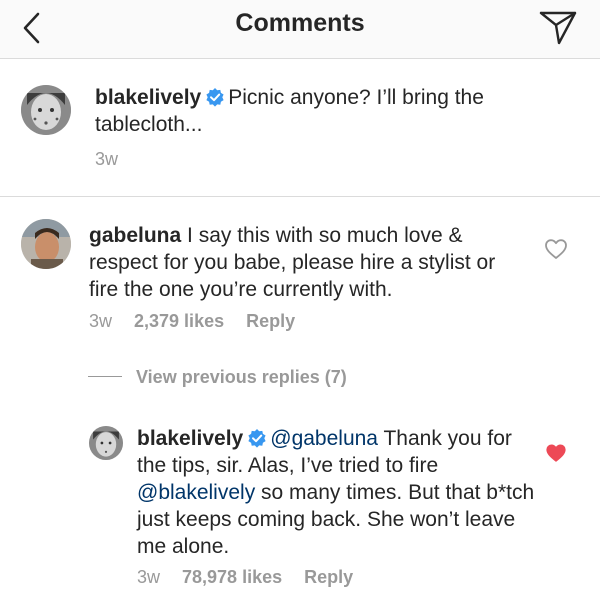 The width and height of the screenshot is (600, 600). I want to click on like-count: 2,379 likes, so click(179, 321).